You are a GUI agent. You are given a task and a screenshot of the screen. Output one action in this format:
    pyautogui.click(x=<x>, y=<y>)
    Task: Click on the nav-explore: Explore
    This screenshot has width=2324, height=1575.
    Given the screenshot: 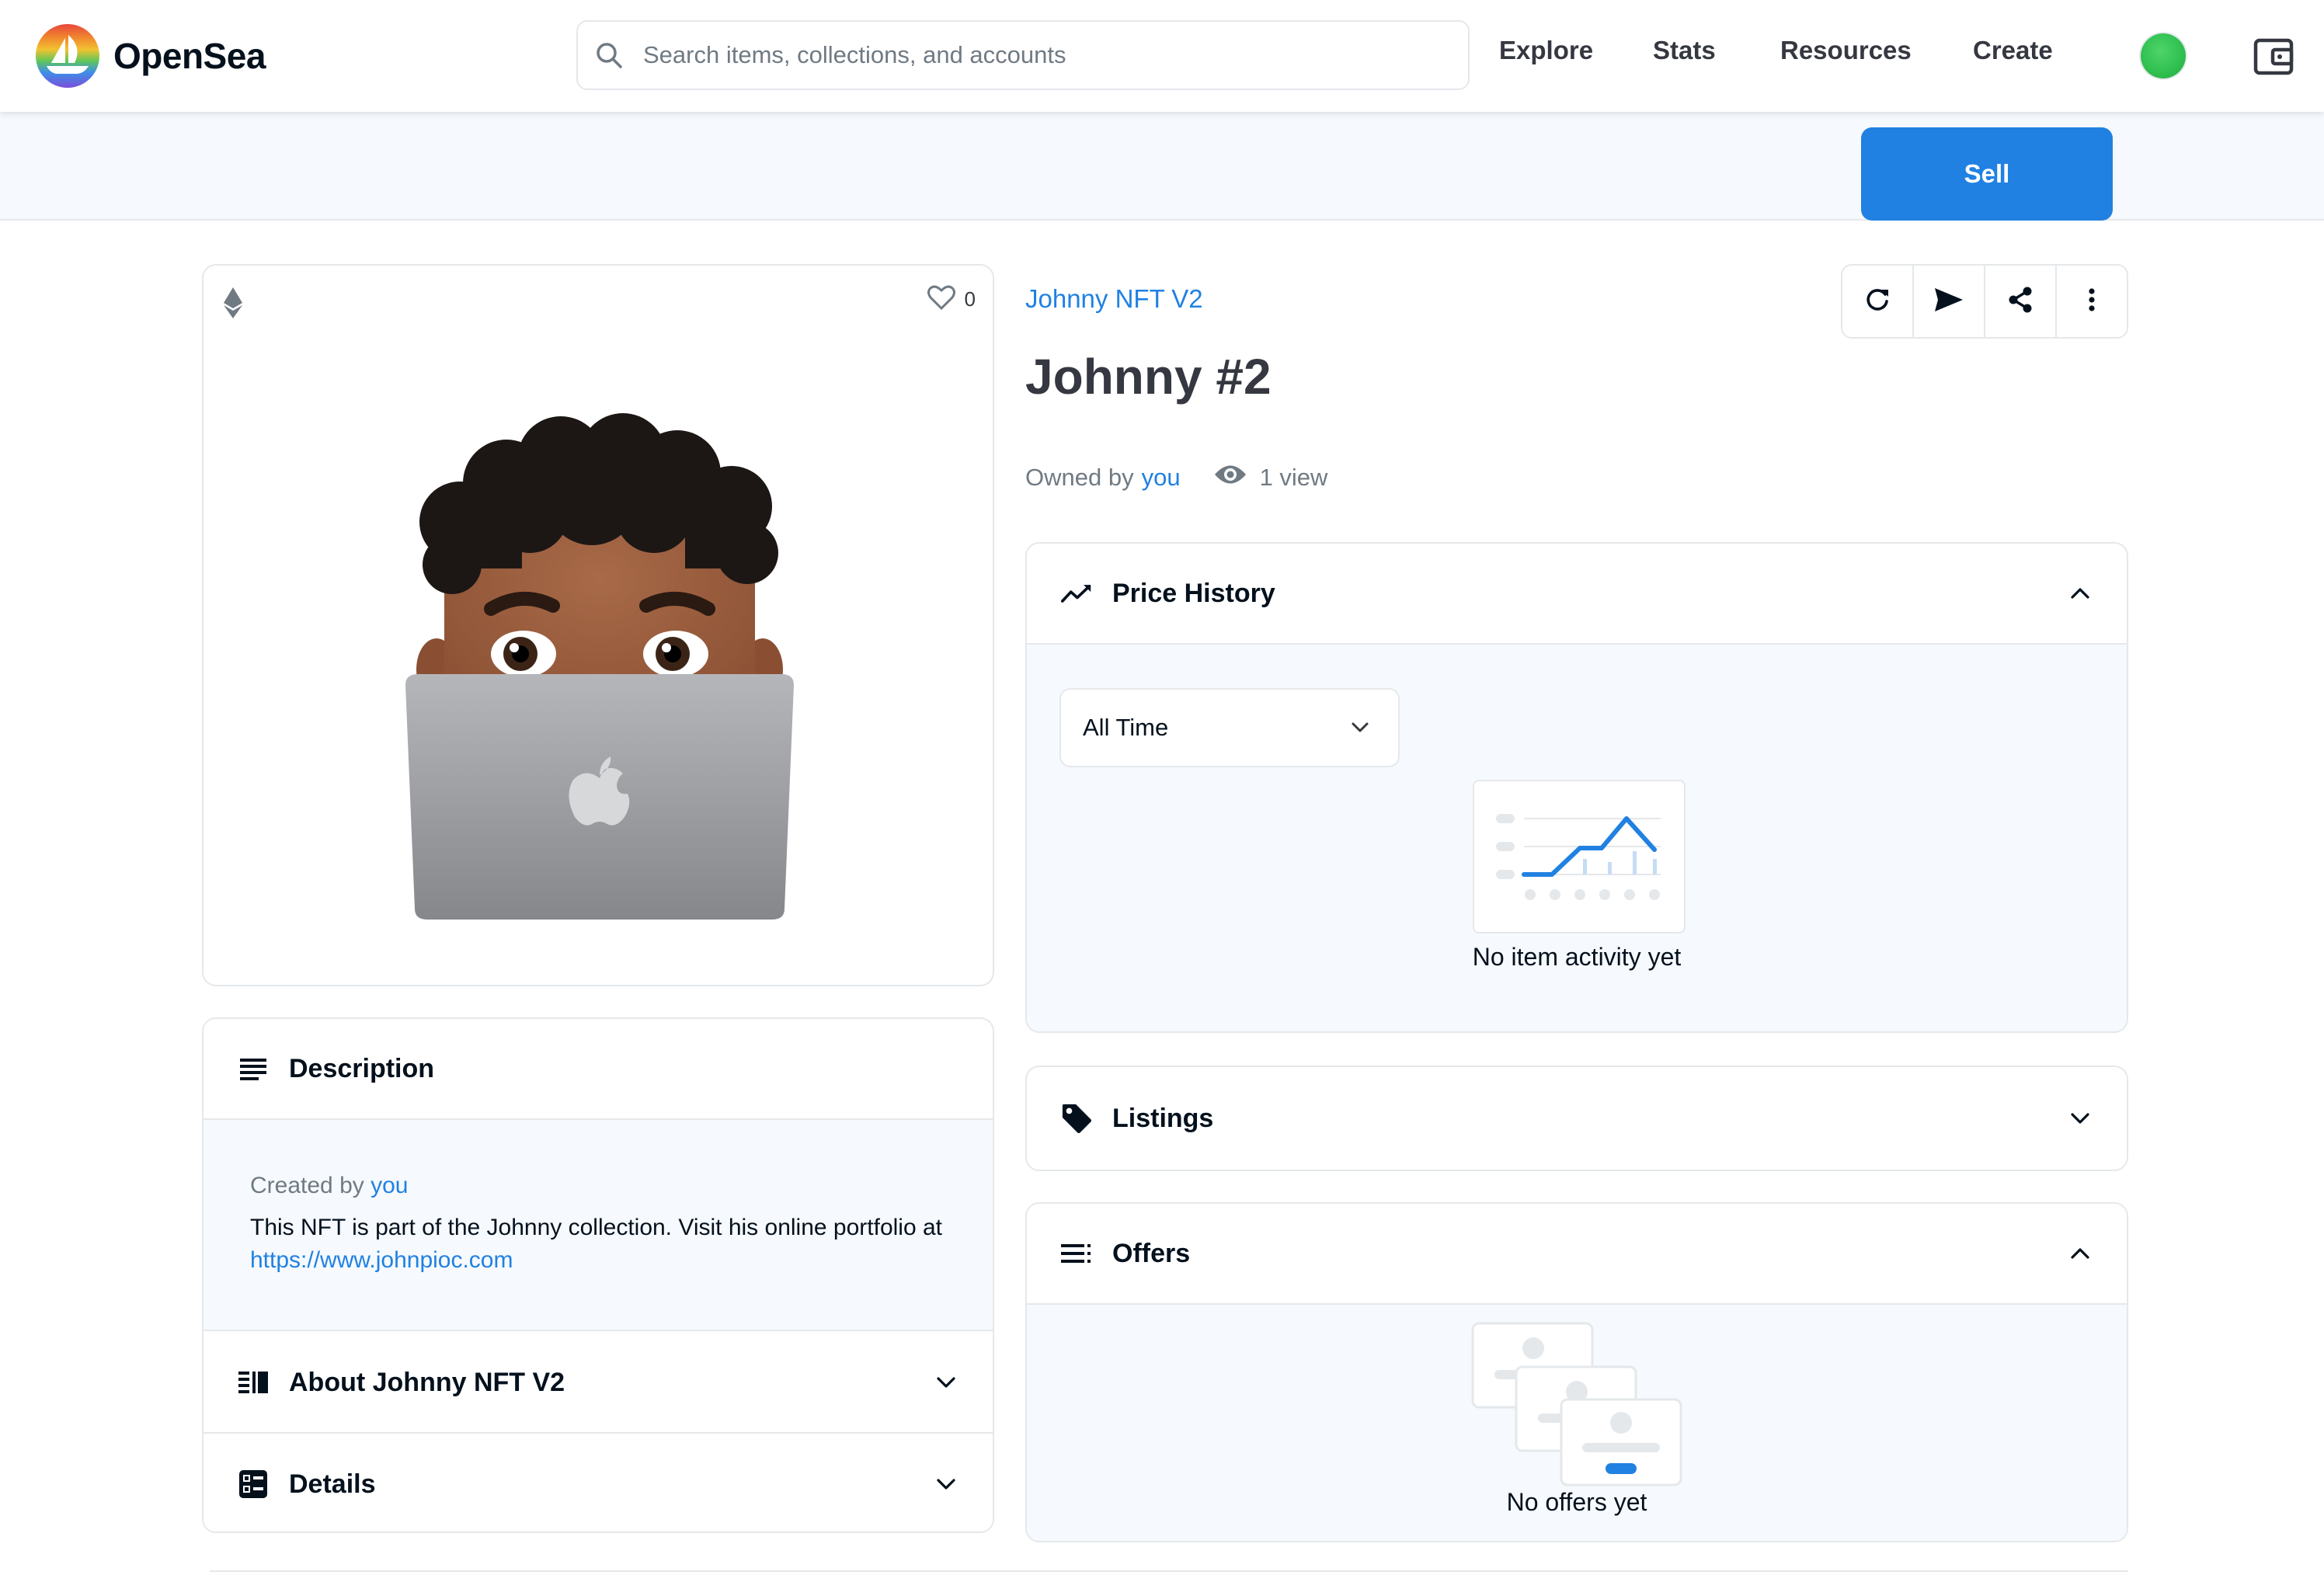 What is the action you would take?
    pyautogui.click(x=1546, y=50)
    